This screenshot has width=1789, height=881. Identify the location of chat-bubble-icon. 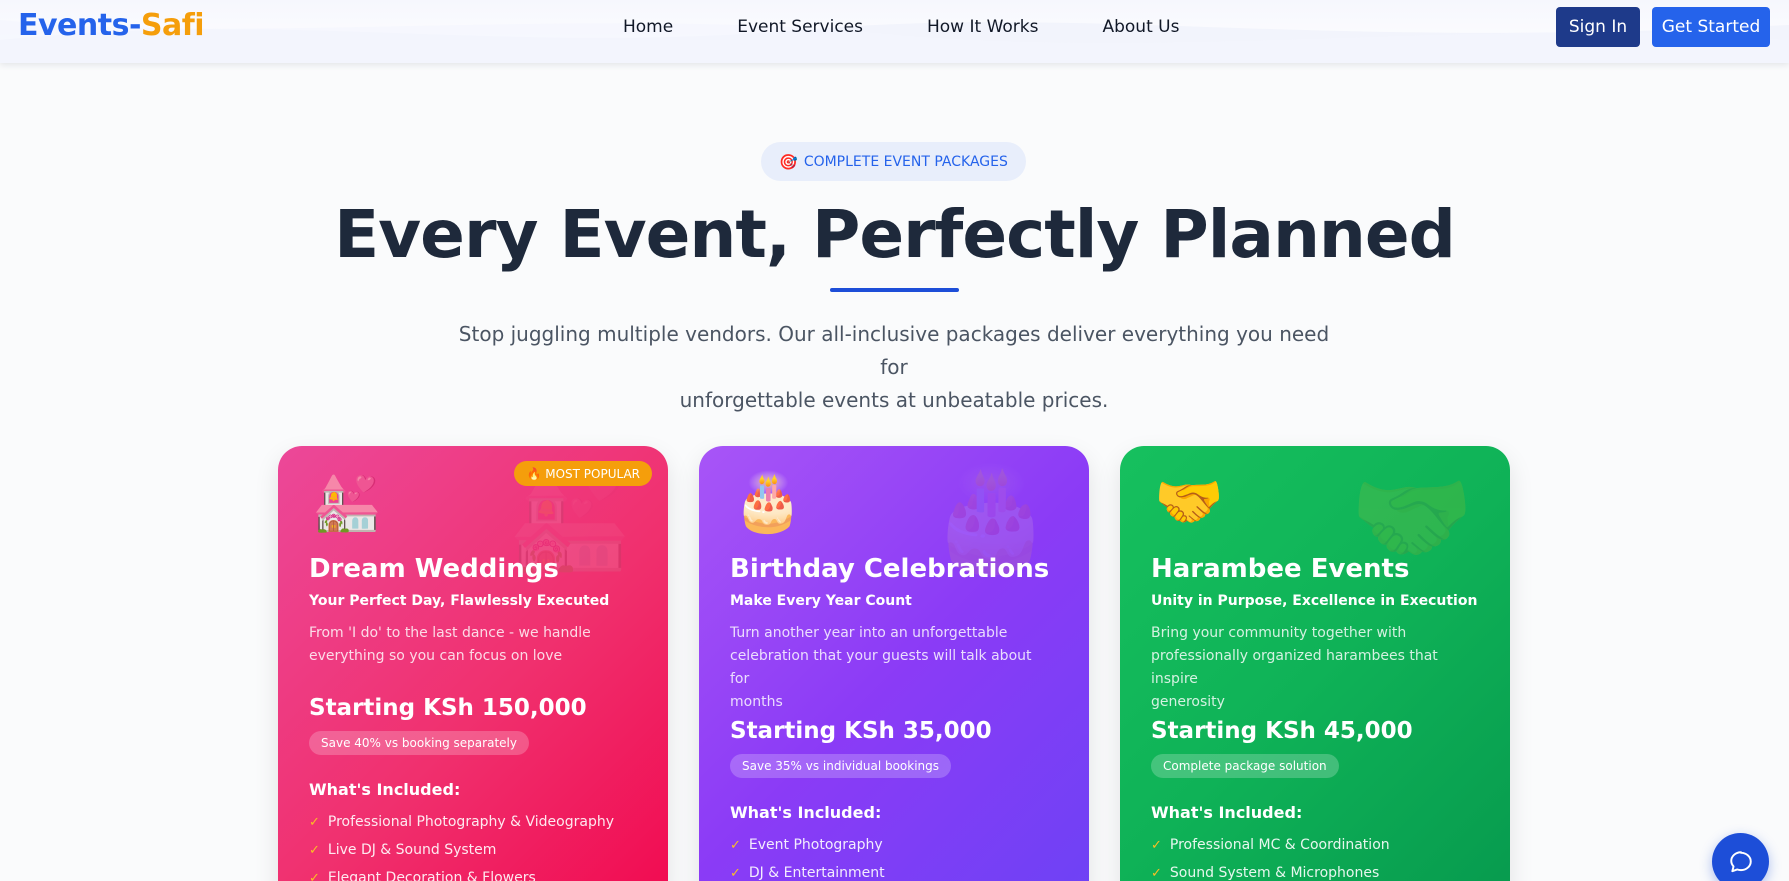
(1740, 861).